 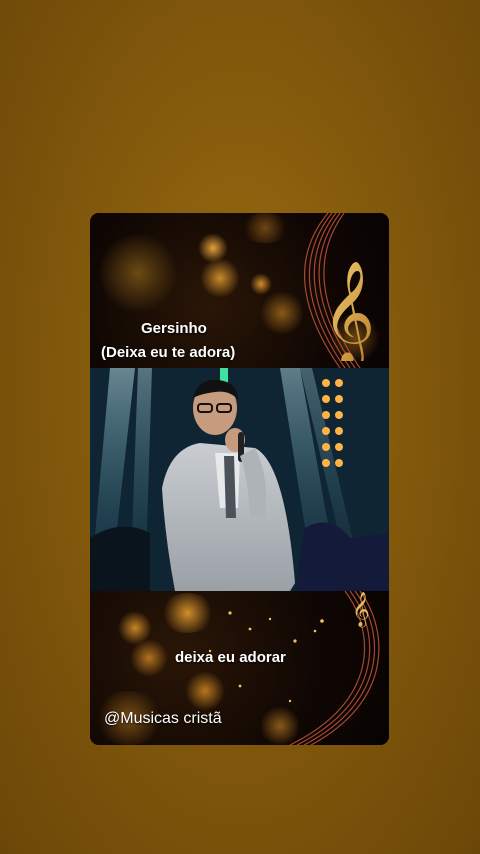 I want to click on watermark-handle: @Musicas cristã, so click(x=163, y=718).